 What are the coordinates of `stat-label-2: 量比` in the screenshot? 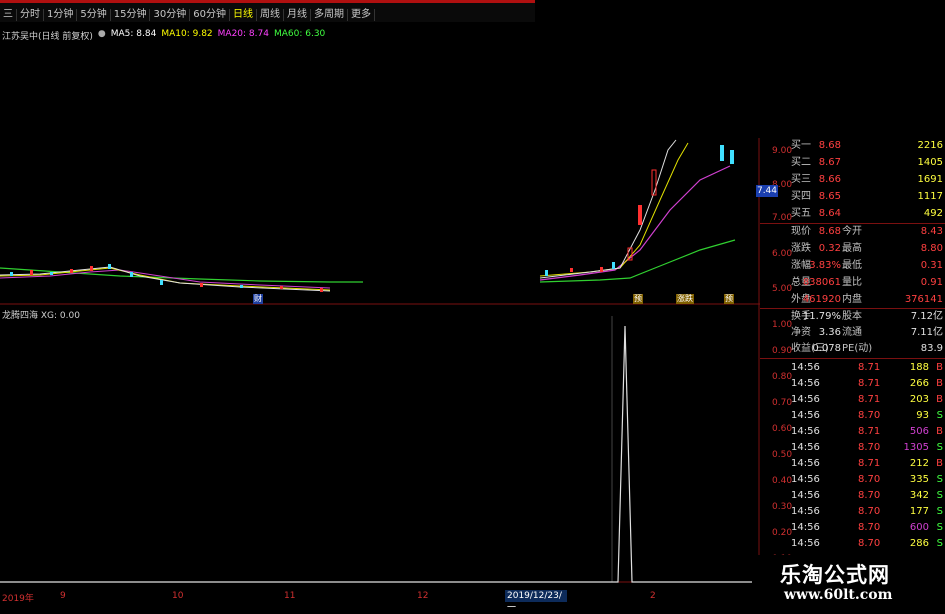 It's located at (852, 282).